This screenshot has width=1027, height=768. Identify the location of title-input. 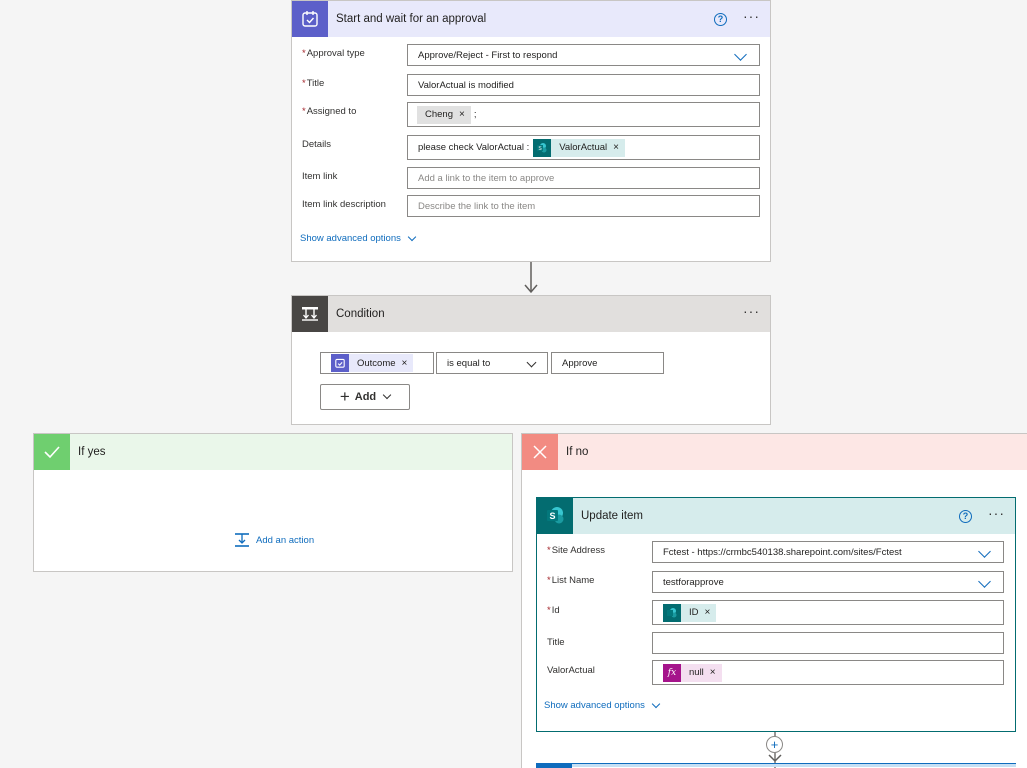
(828, 643).